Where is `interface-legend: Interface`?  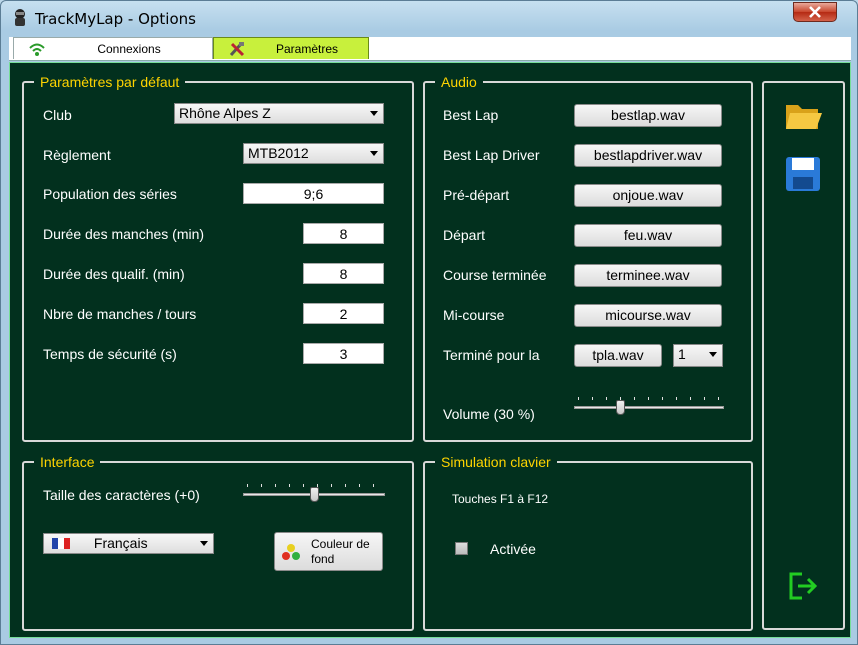 interface-legend: Interface is located at coordinates (67, 462).